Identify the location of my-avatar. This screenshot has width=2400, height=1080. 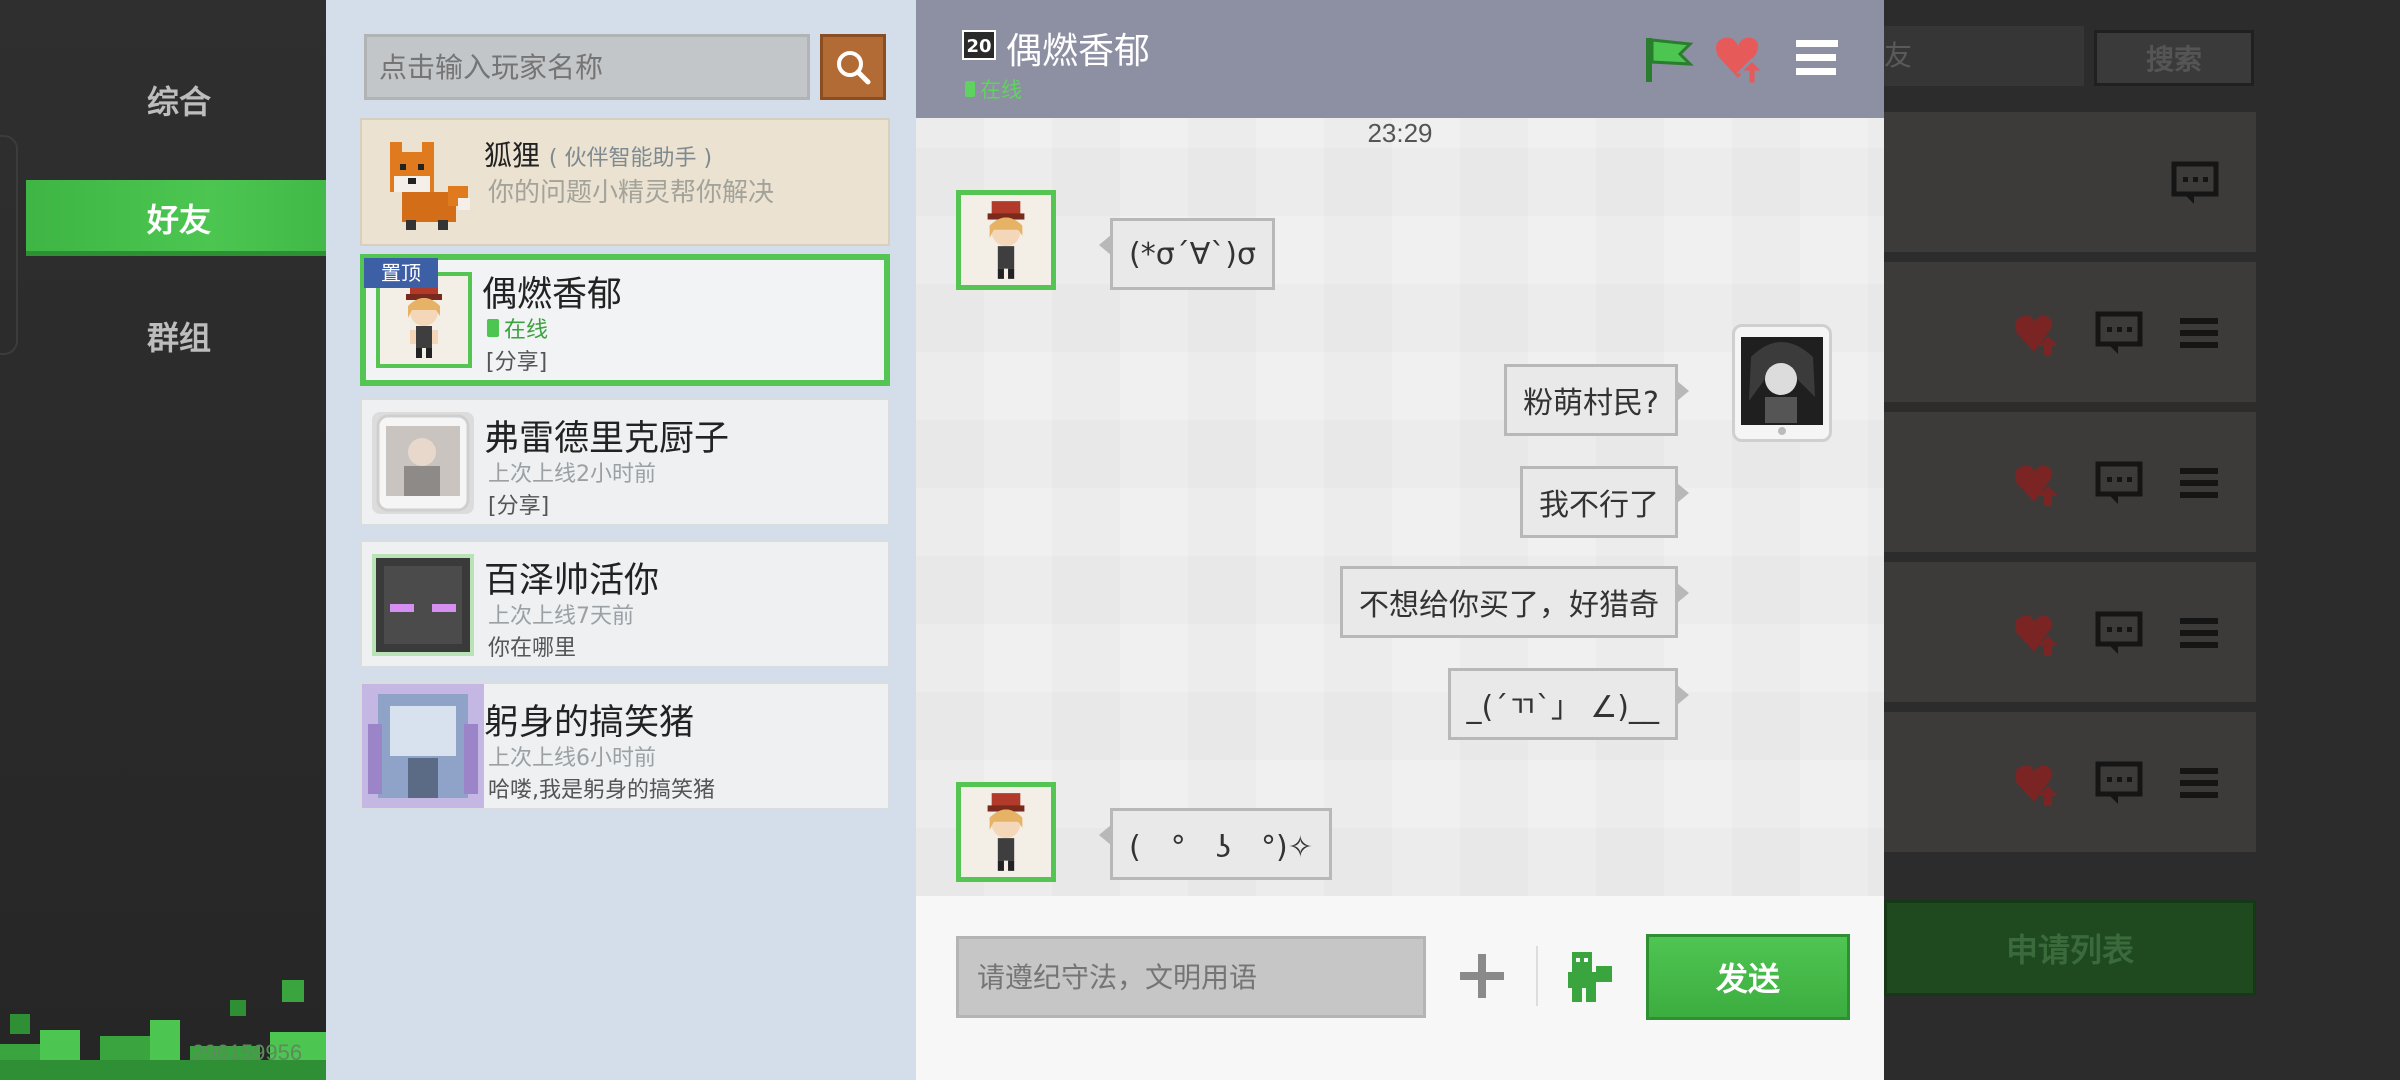
(1782, 383).